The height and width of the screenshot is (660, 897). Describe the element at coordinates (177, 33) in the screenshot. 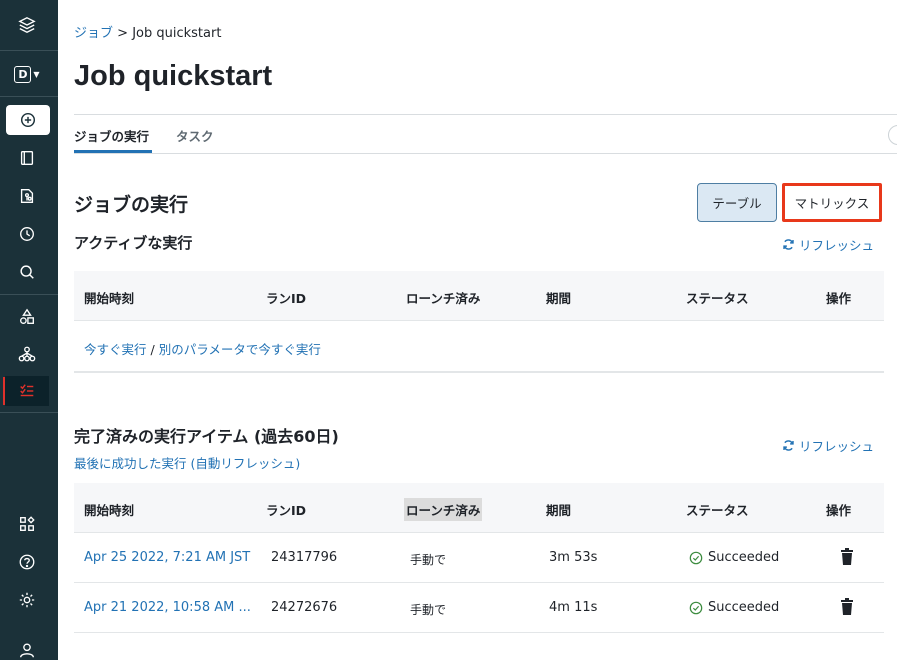

I see `breadcrumb-current: Job quickstart` at that location.